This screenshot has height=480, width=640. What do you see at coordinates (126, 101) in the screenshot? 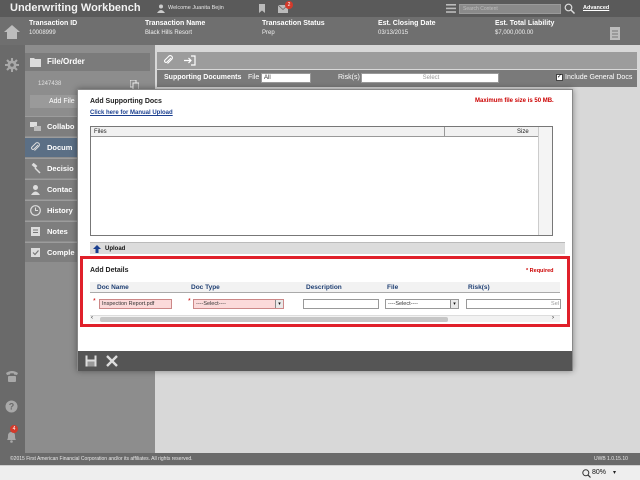
I see `dialog-title: Add Supporting Docs` at bounding box center [126, 101].